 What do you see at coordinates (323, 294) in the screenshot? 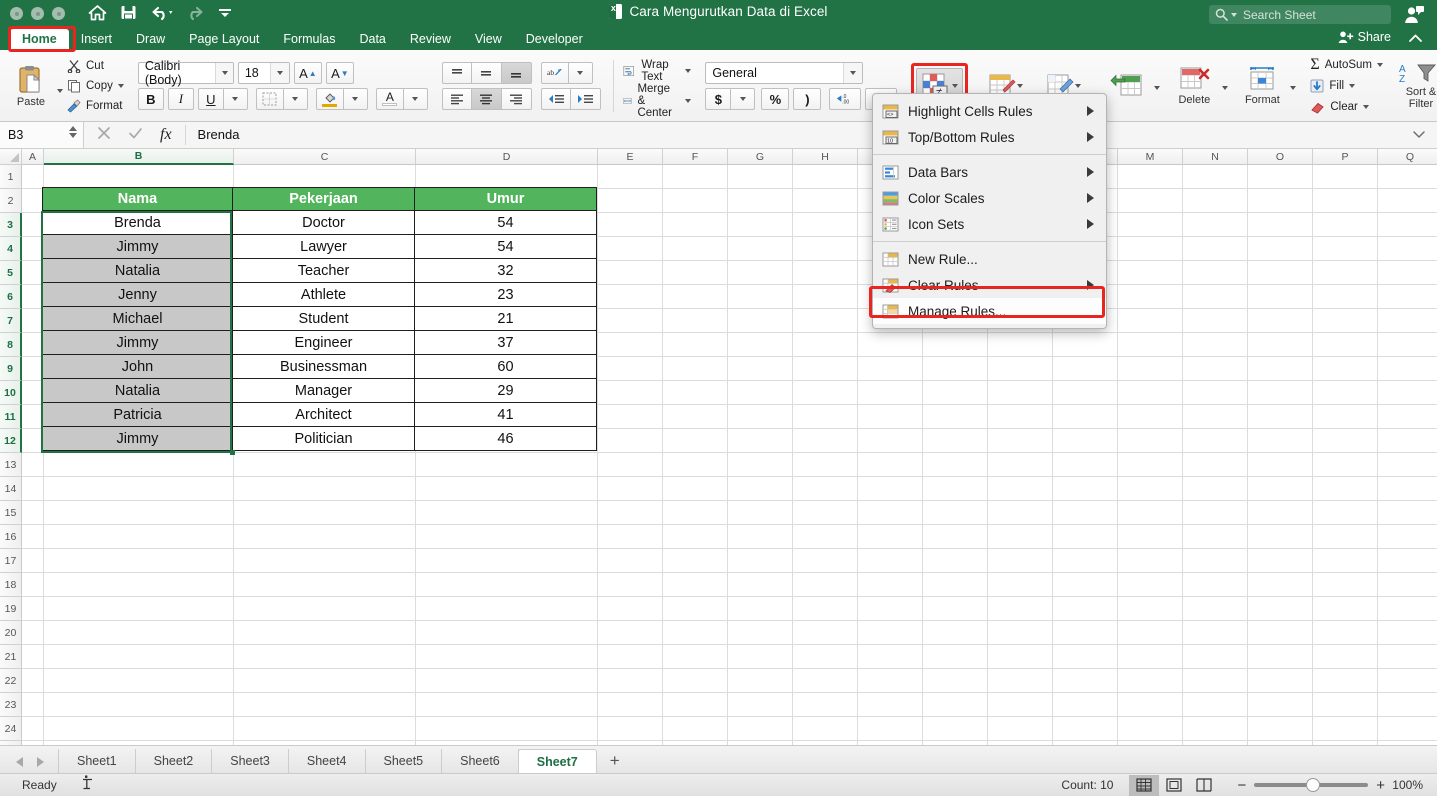
I see `table-cell-pekerjaan: Athlete` at bounding box center [323, 294].